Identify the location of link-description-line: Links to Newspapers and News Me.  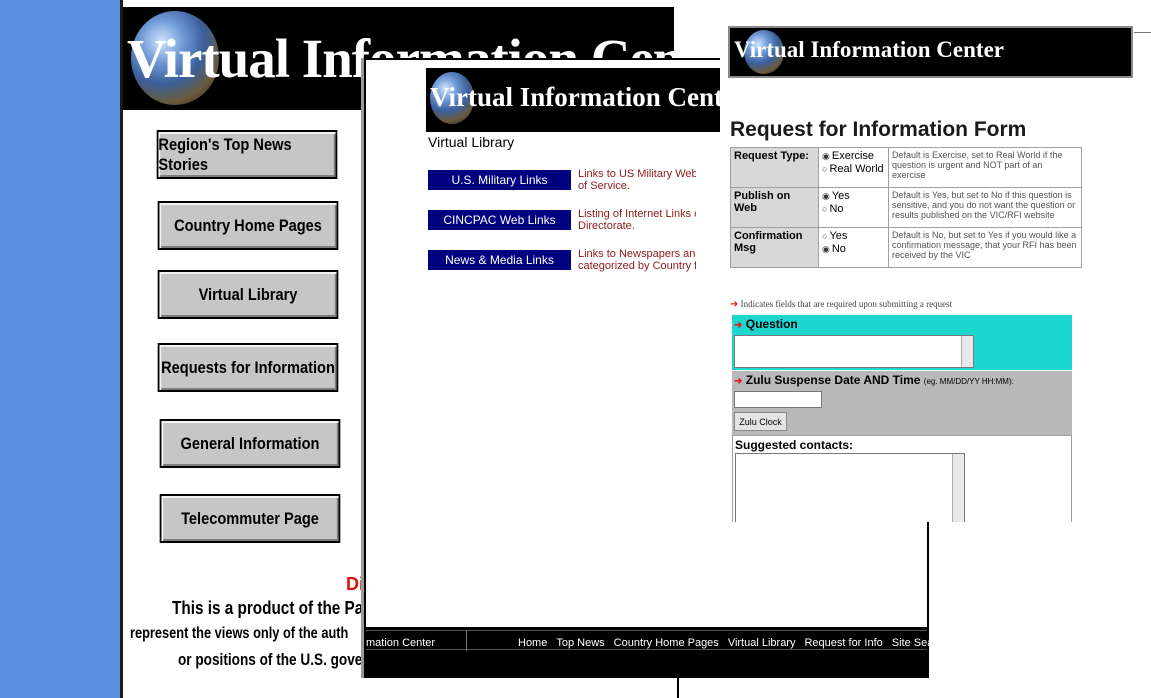
(637, 254).